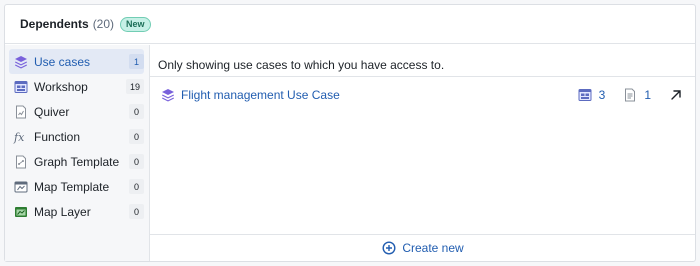 The height and width of the screenshot is (266, 700). What do you see at coordinates (421, 95) in the screenshot?
I see `use-case-row: Flight management Use Case 3 1` at bounding box center [421, 95].